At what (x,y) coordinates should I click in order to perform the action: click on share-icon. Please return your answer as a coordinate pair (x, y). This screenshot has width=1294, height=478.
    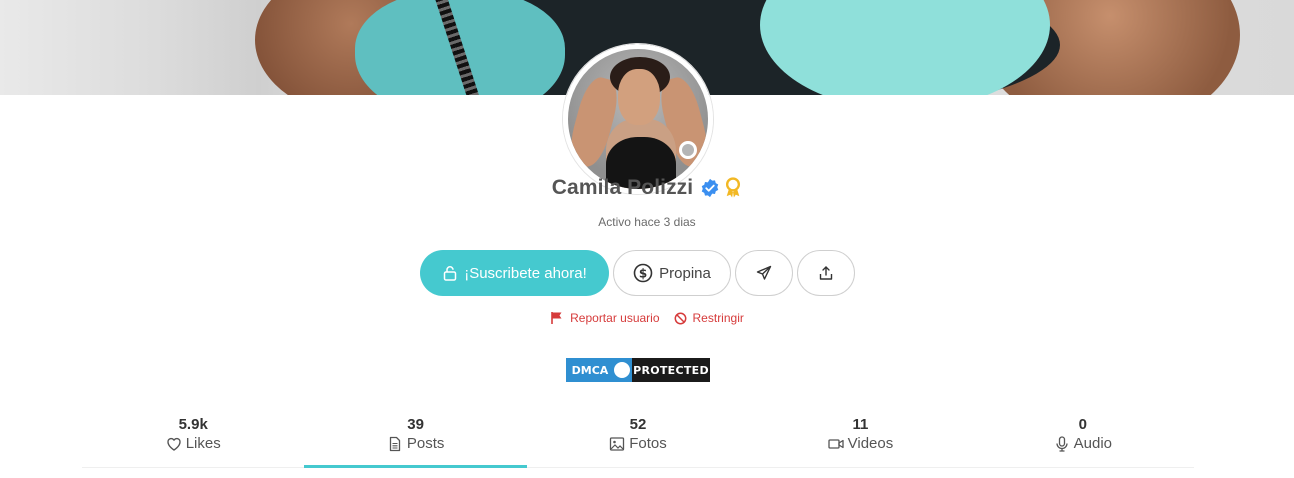
    Looking at the image, I should click on (826, 273).